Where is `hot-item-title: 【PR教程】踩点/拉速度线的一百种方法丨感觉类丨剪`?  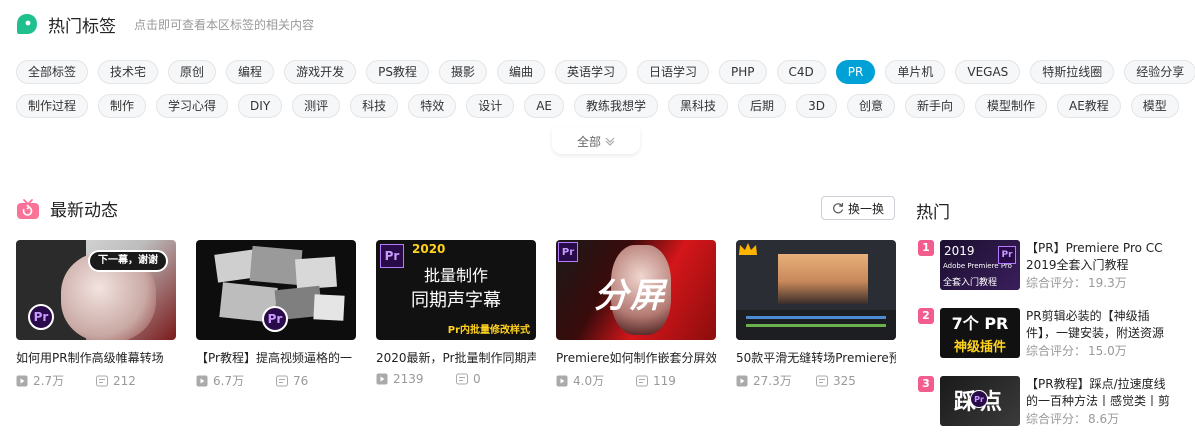
hot-item-title: 【PR教程】踩点/拉速度线的一百种方法丨感觉类丨剪 is located at coordinates (1101, 393).